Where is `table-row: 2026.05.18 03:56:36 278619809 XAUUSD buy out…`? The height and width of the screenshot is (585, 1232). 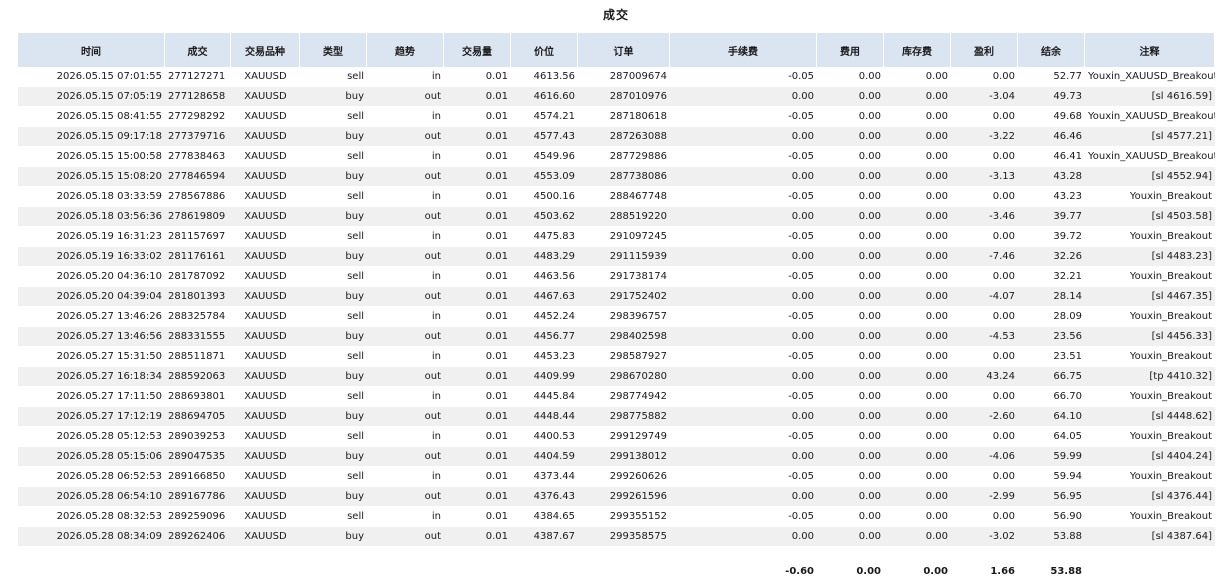
table-row: 2026.05.18 03:56:36 278619809 XAUUSD buy out… is located at coordinates (616, 217).